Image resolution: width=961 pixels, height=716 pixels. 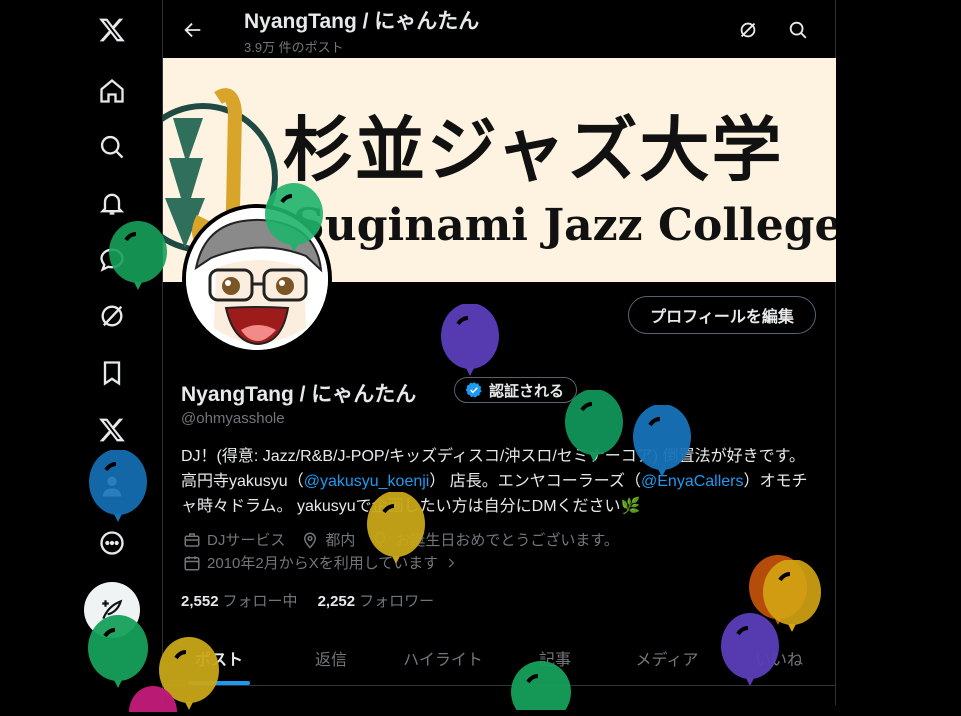 What do you see at coordinates (533, 149) in the screenshot?
I see `banner-title-jp: 杉並ジャズ大学` at bounding box center [533, 149].